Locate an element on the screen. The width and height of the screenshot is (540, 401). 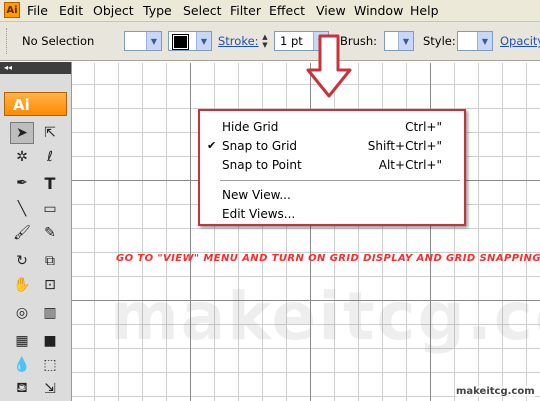
shortcut-snap-to-grid: Shift+Ctrl+" is located at coordinates (404, 146).